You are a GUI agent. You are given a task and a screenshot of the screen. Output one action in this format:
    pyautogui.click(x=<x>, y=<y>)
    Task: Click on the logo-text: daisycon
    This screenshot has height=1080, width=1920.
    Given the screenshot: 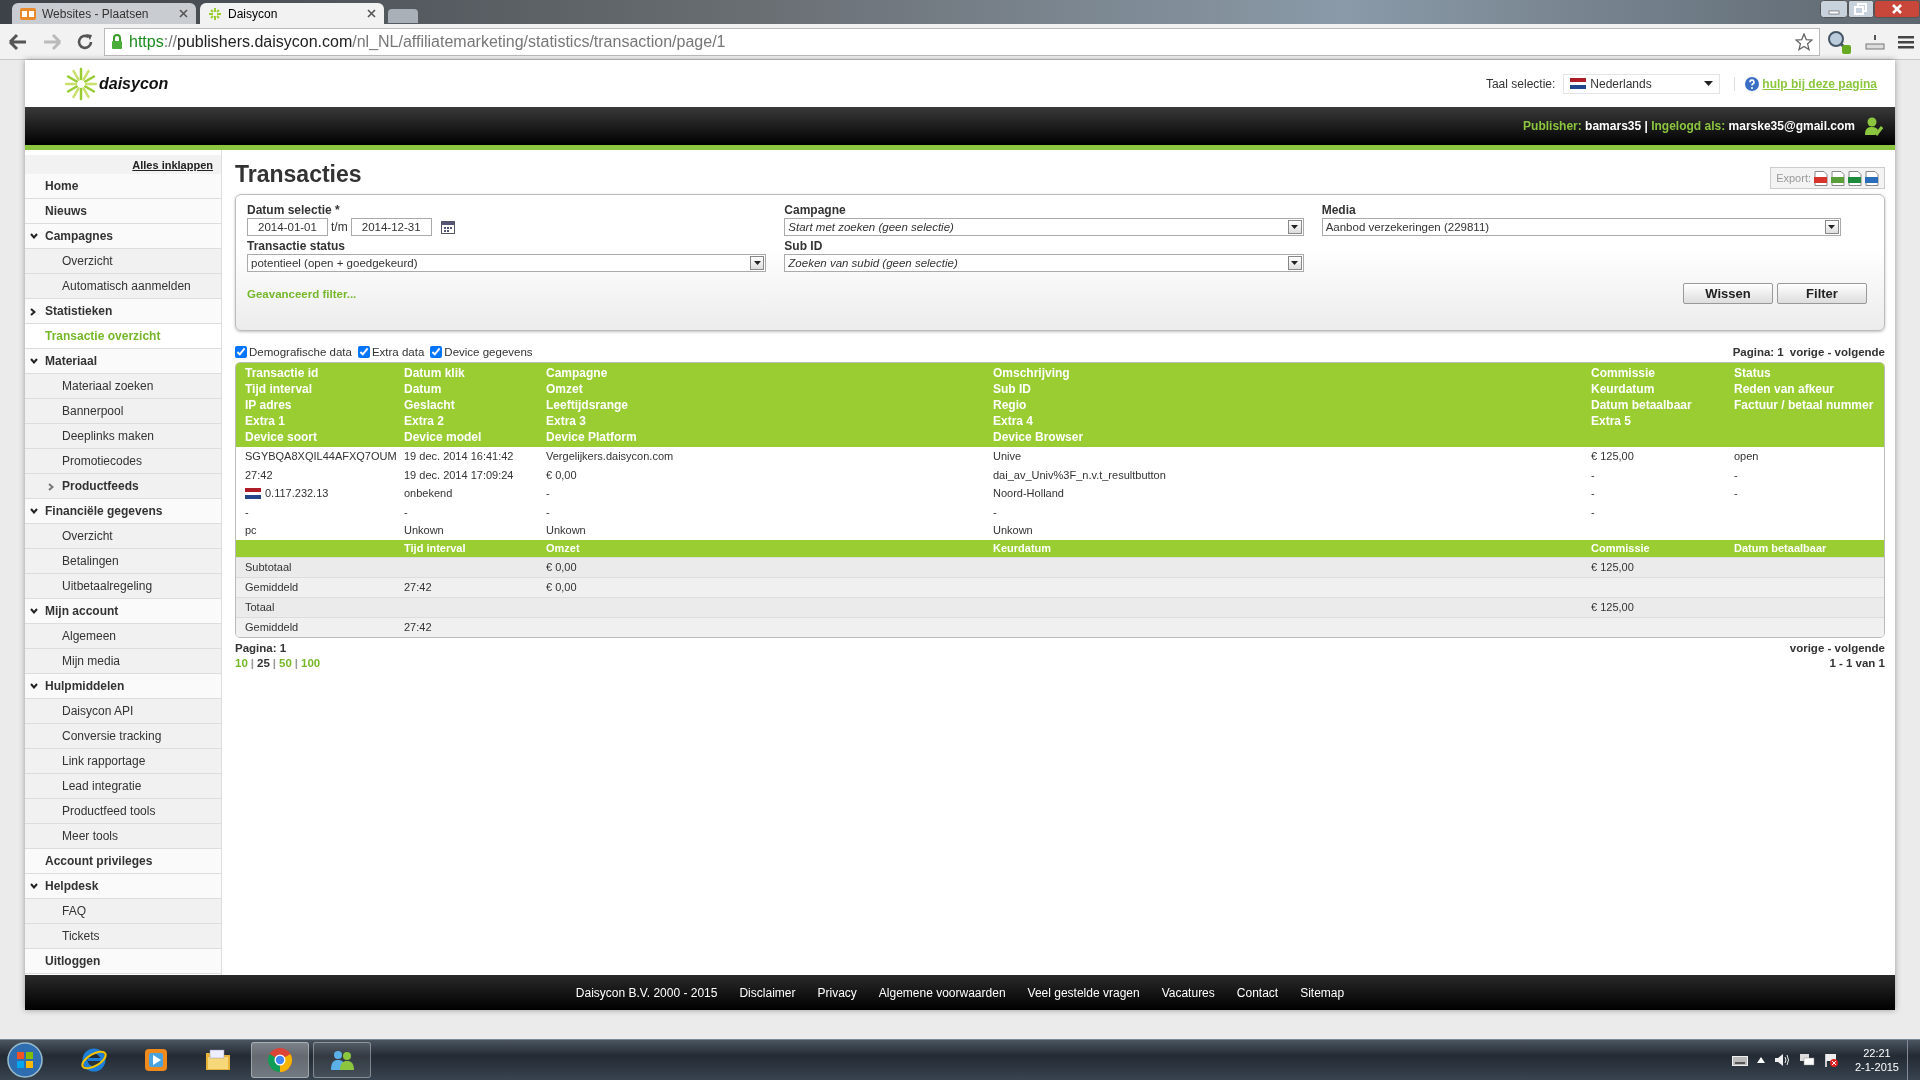 What is the action you would take?
    pyautogui.click(x=134, y=83)
    